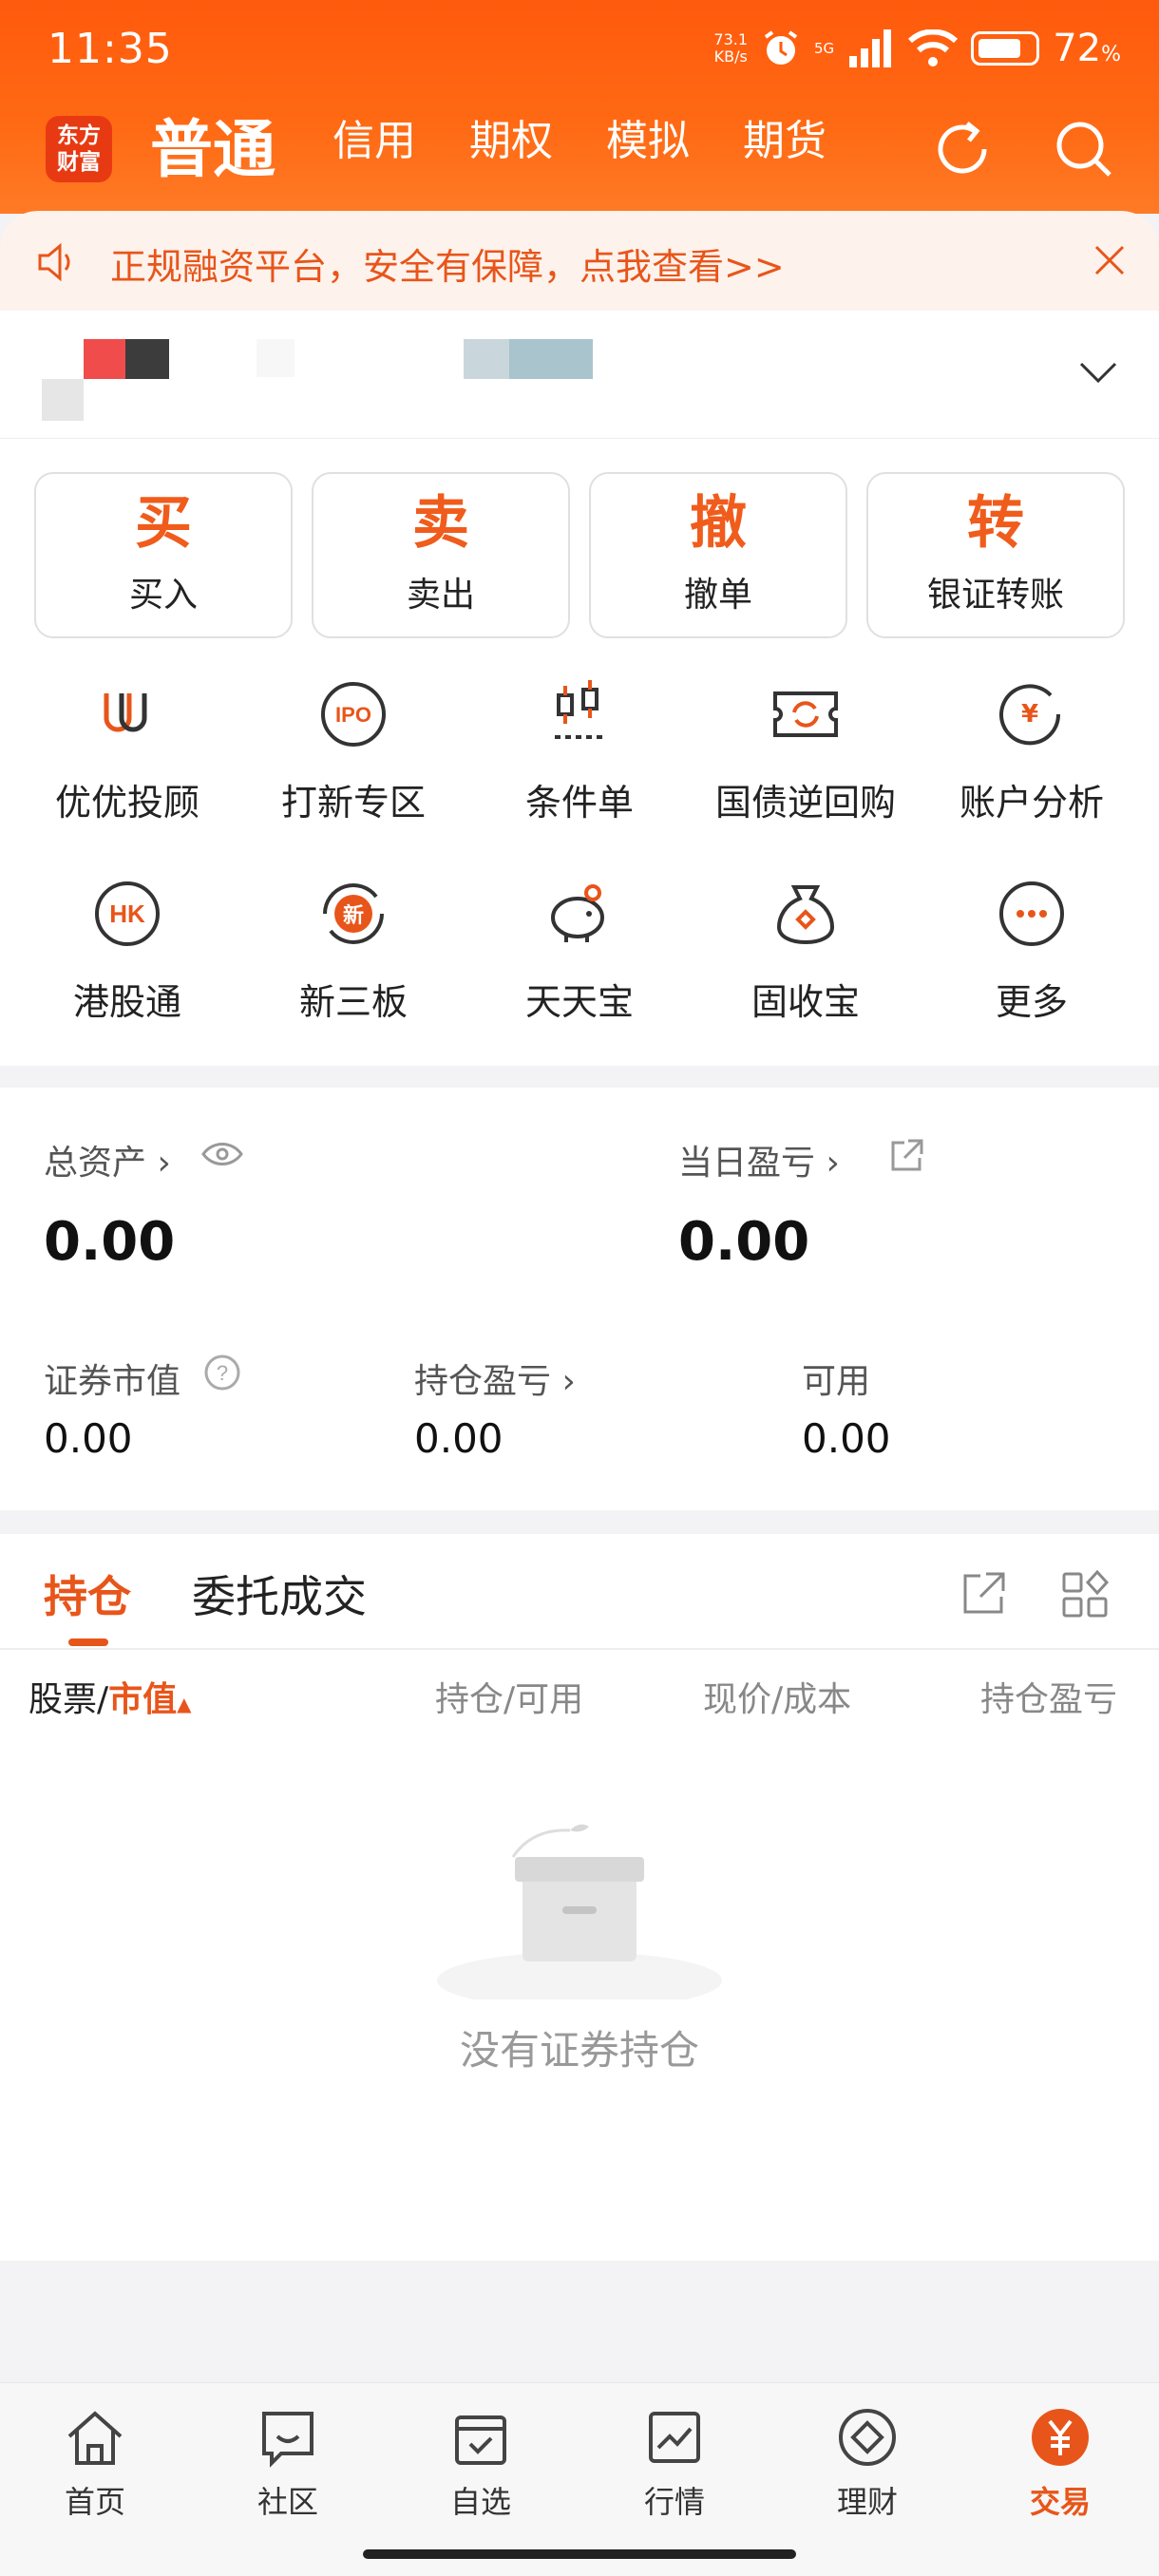 The width and height of the screenshot is (1159, 2576). I want to click on app-logo: 东方 财富, so click(79, 149).